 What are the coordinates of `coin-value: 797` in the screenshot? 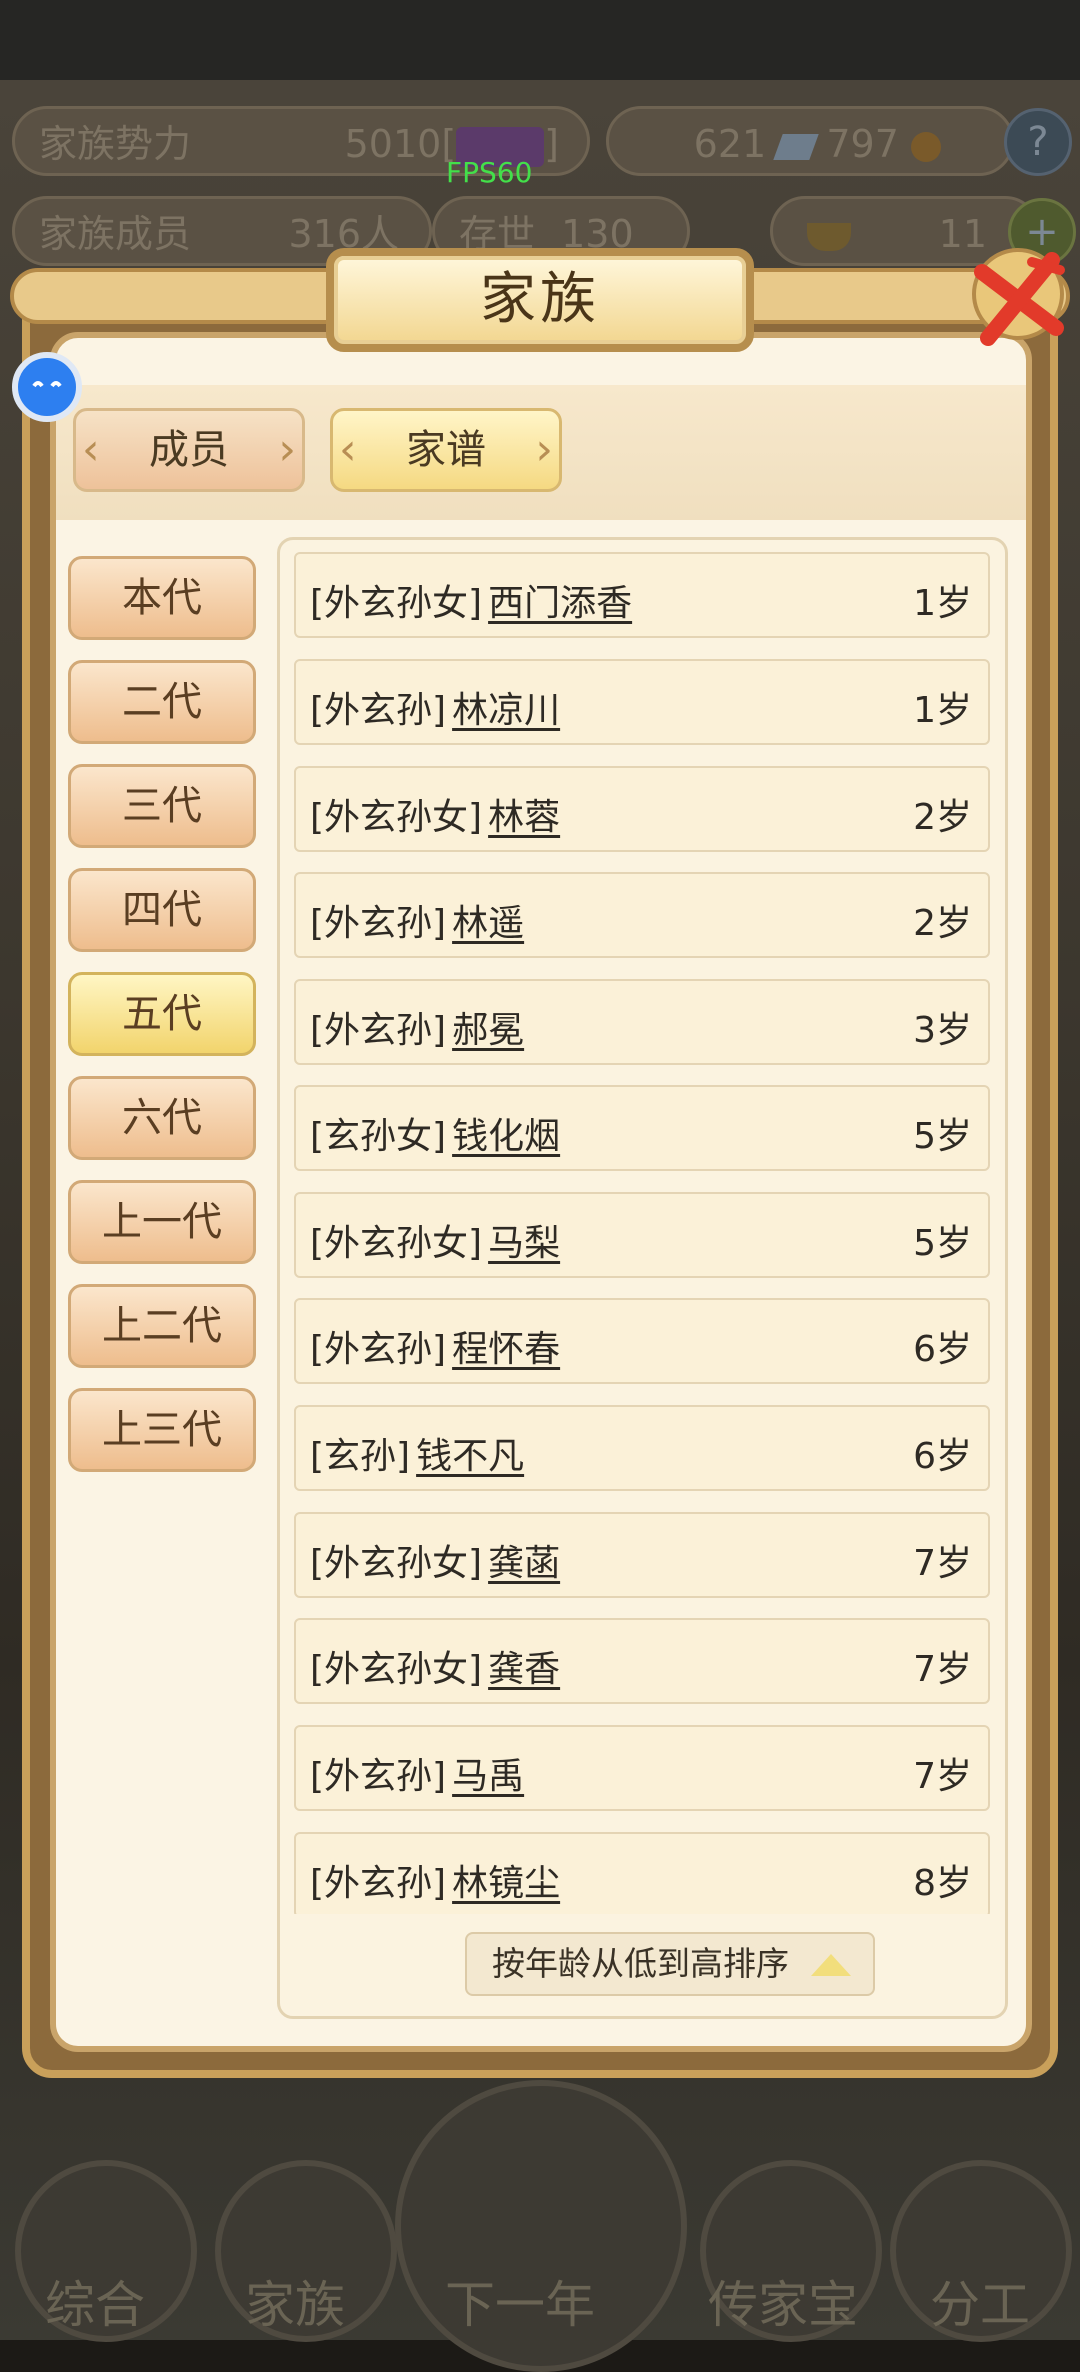 It's located at (862, 144).